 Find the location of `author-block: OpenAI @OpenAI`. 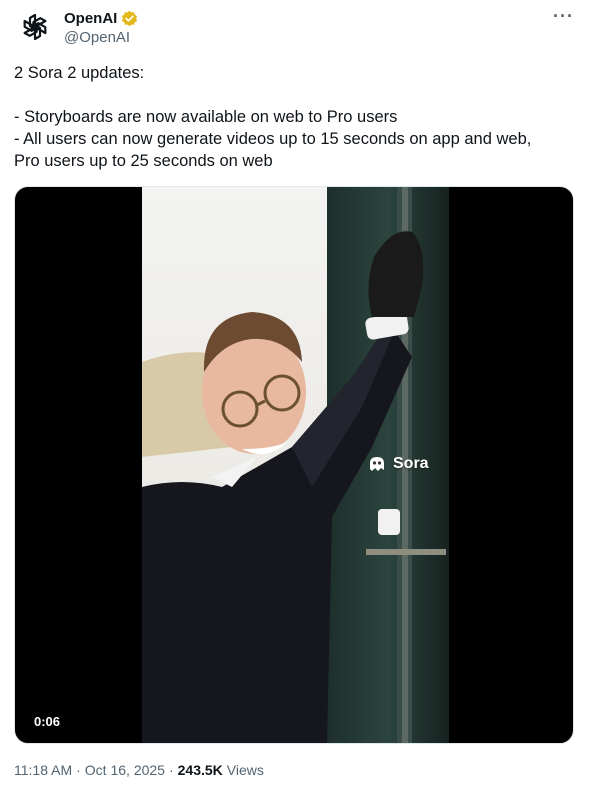

author-block: OpenAI @OpenAI is located at coordinates (101, 27).